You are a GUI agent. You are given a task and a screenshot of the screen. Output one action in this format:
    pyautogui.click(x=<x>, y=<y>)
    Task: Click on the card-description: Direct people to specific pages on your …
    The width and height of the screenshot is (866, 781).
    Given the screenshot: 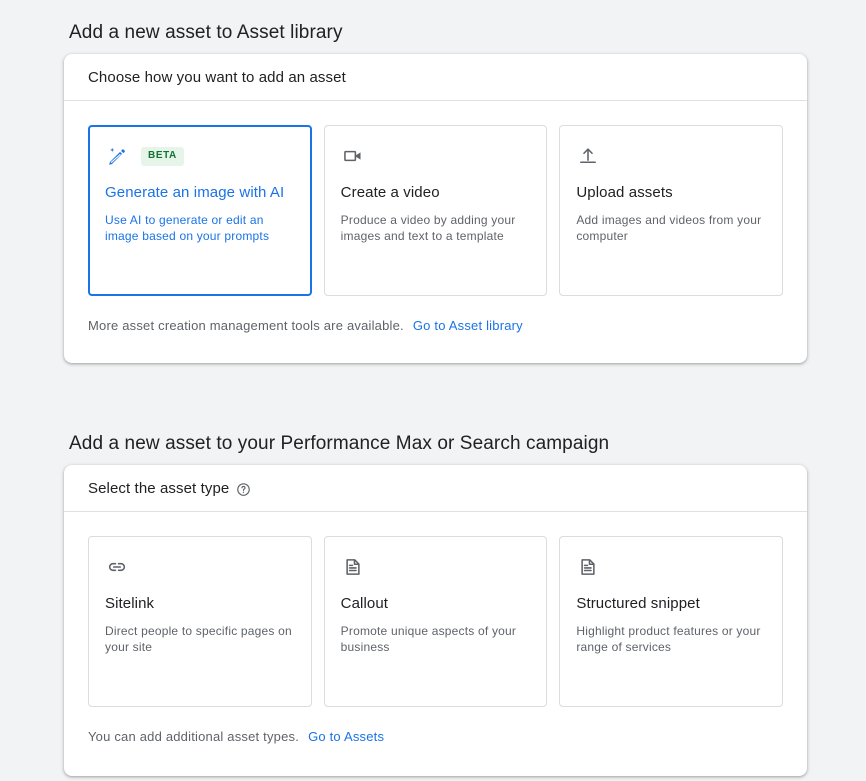 What is the action you would take?
    pyautogui.click(x=198, y=639)
    